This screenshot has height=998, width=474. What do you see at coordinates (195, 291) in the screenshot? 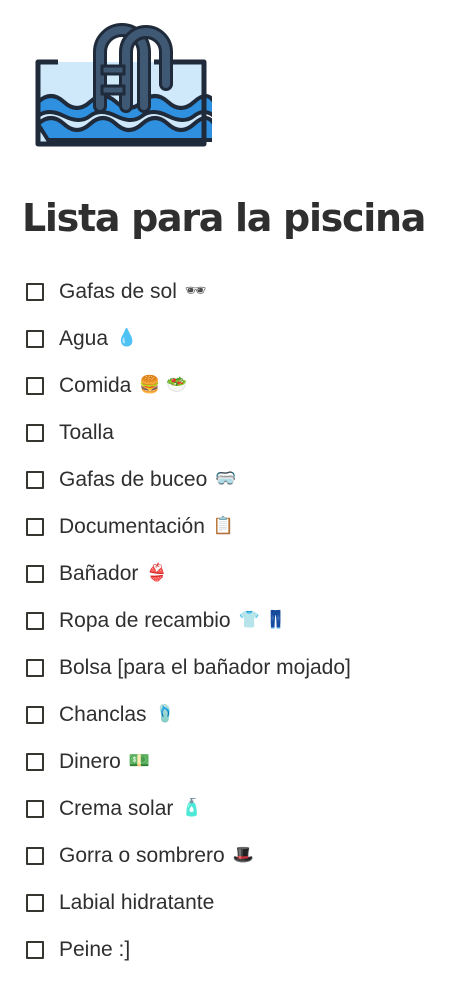
I see `sunglasses-icon: 🕶` at bounding box center [195, 291].